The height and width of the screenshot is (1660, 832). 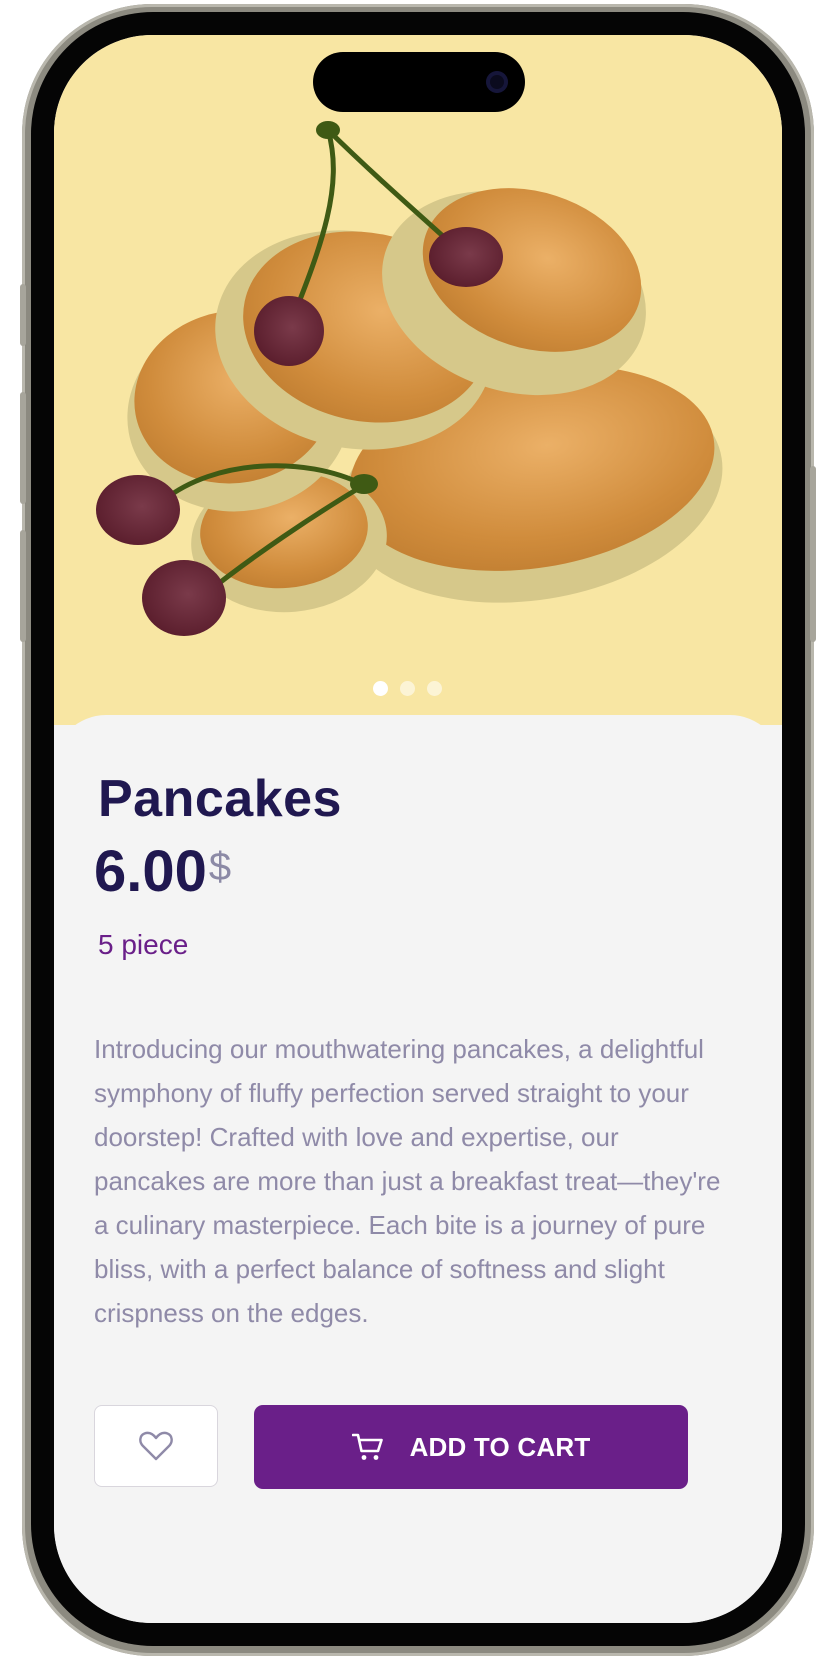 I want to click on power-button, so click(x=813, y=554).